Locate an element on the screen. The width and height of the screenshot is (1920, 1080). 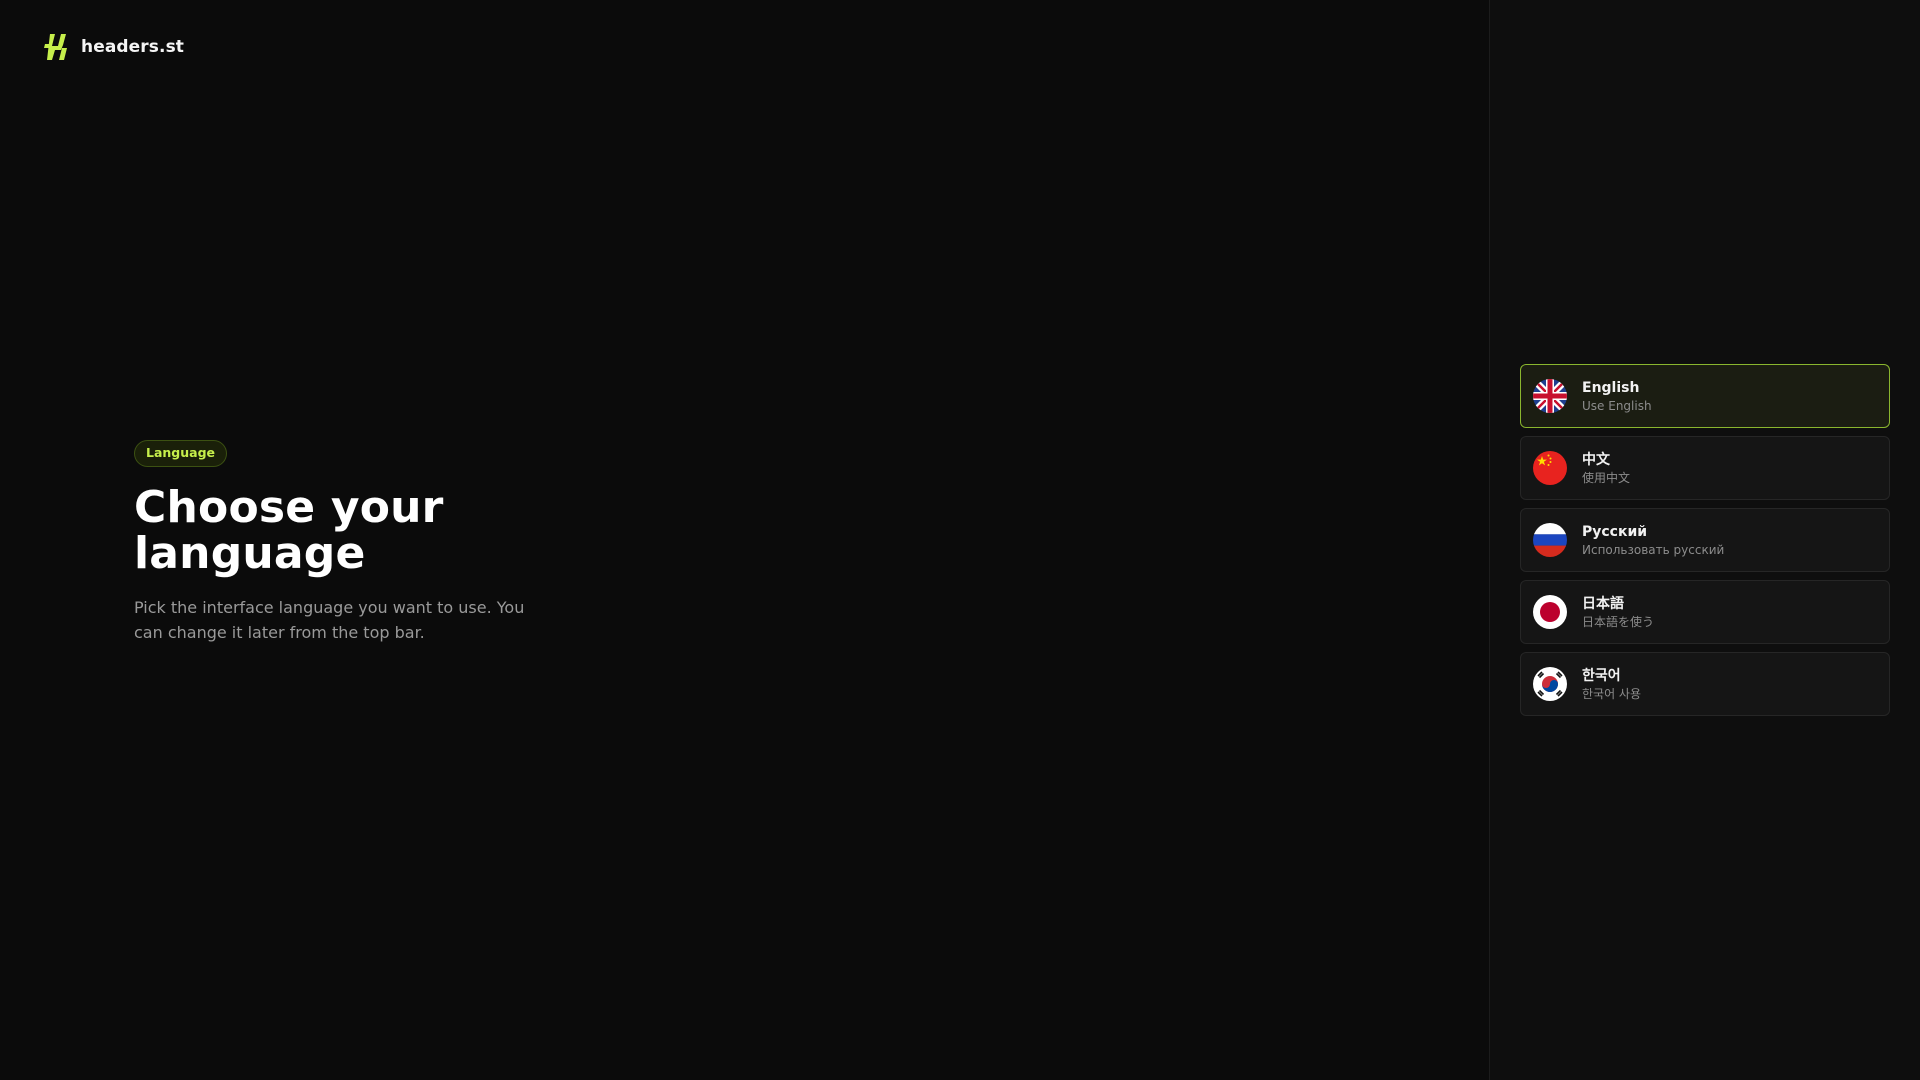
brand: headers.st is located at coordinates (112, 47).